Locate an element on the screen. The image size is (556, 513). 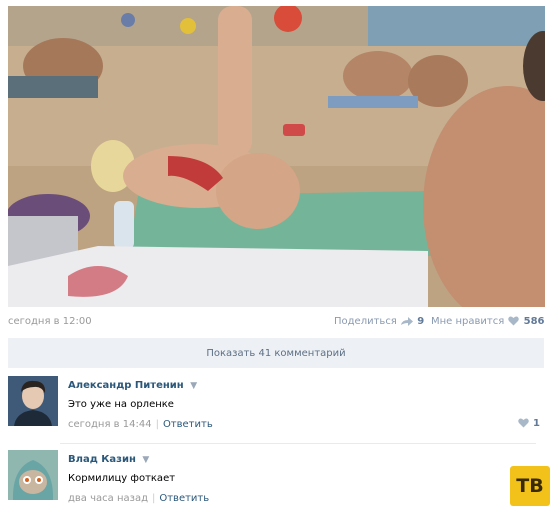
like-button: Мне нравится 586 is located at coordinates (488, 321).